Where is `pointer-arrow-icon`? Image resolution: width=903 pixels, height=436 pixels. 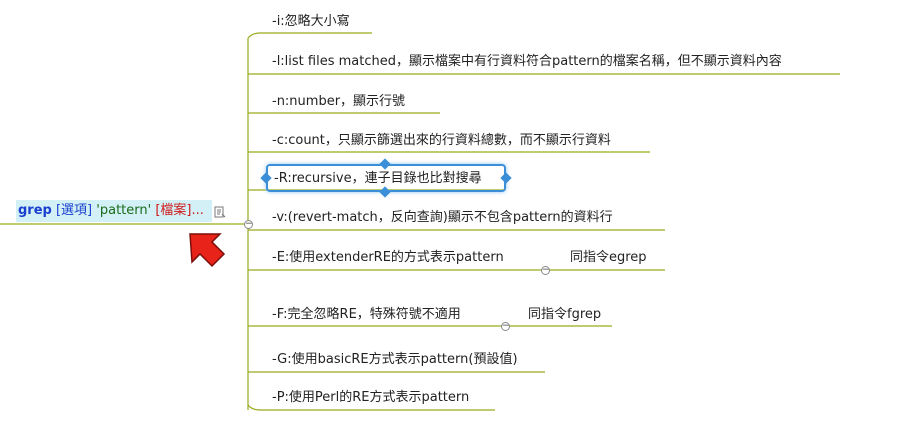
pointer-arrow-icon is located at coordinates (207, 250).